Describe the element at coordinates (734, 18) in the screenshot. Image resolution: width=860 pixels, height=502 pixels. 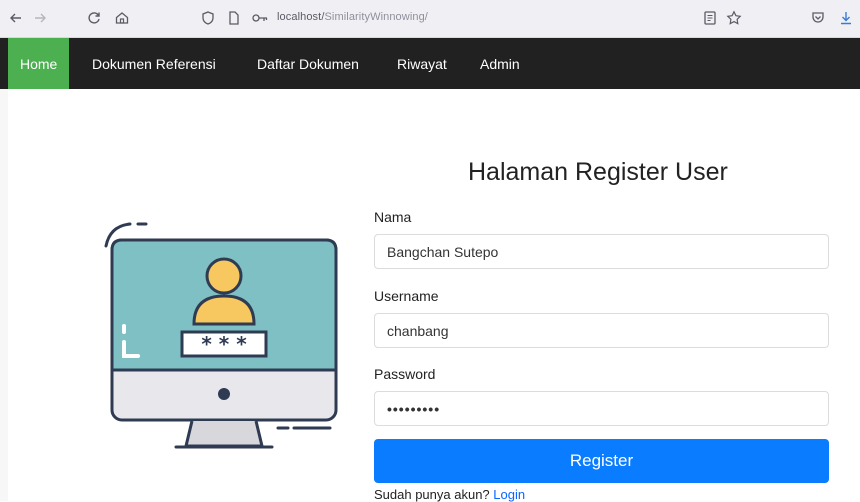
I see `bookmark-star-icon` at that location.